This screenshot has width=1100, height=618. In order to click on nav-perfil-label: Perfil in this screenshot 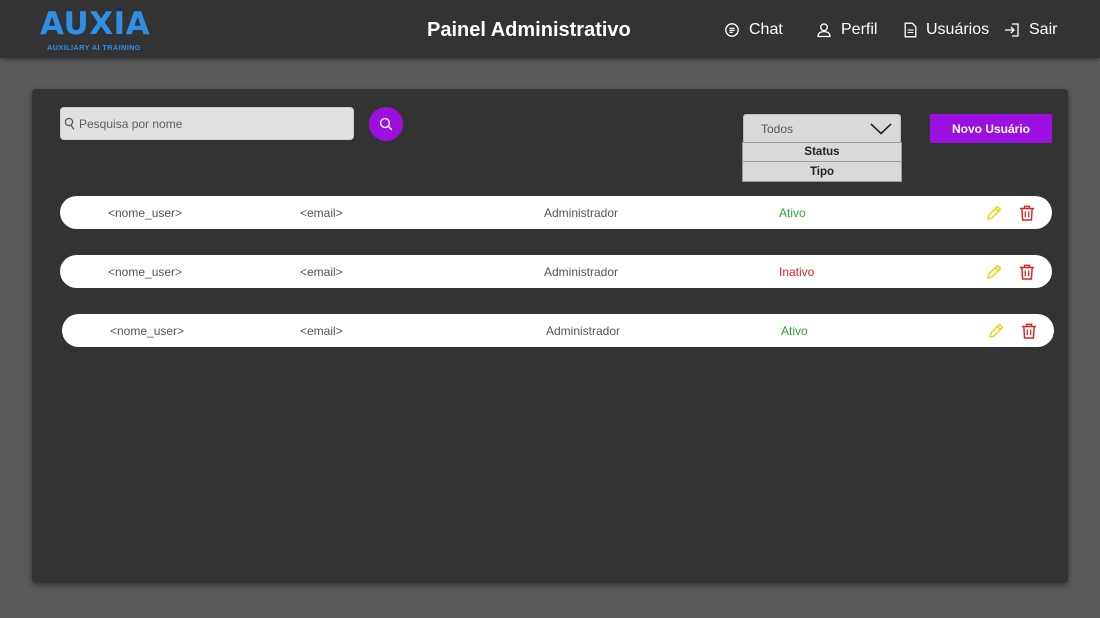, I will do `click(859, 29)`.